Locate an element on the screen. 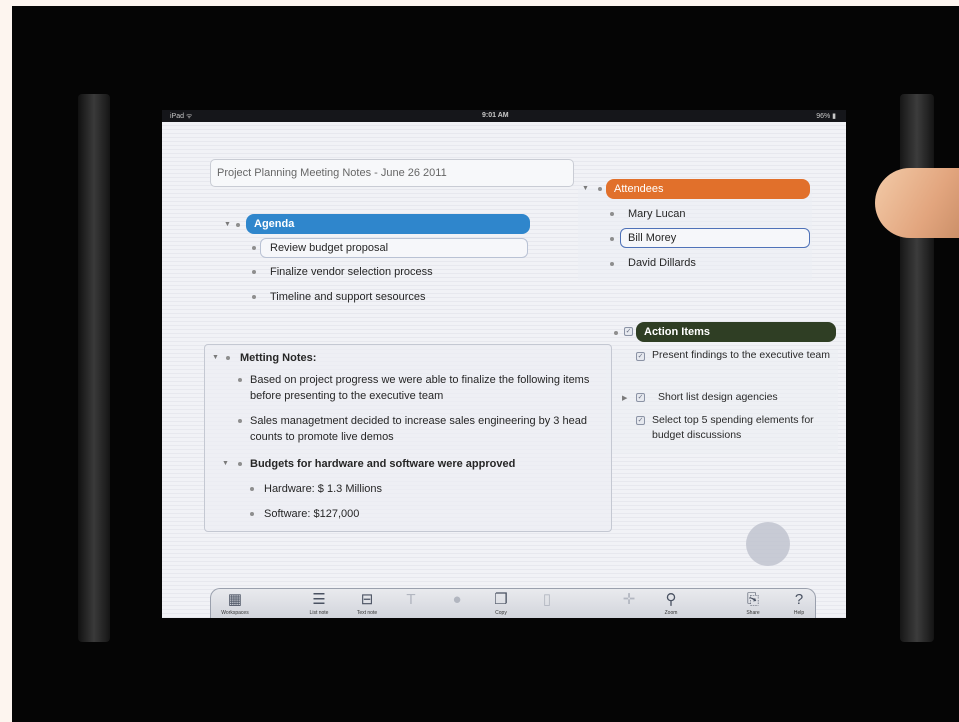 Image resolution: width=959 pixels, height=722 pixels. agenda-item: Finalize vendor selection process is located at coordinates (351, 272).